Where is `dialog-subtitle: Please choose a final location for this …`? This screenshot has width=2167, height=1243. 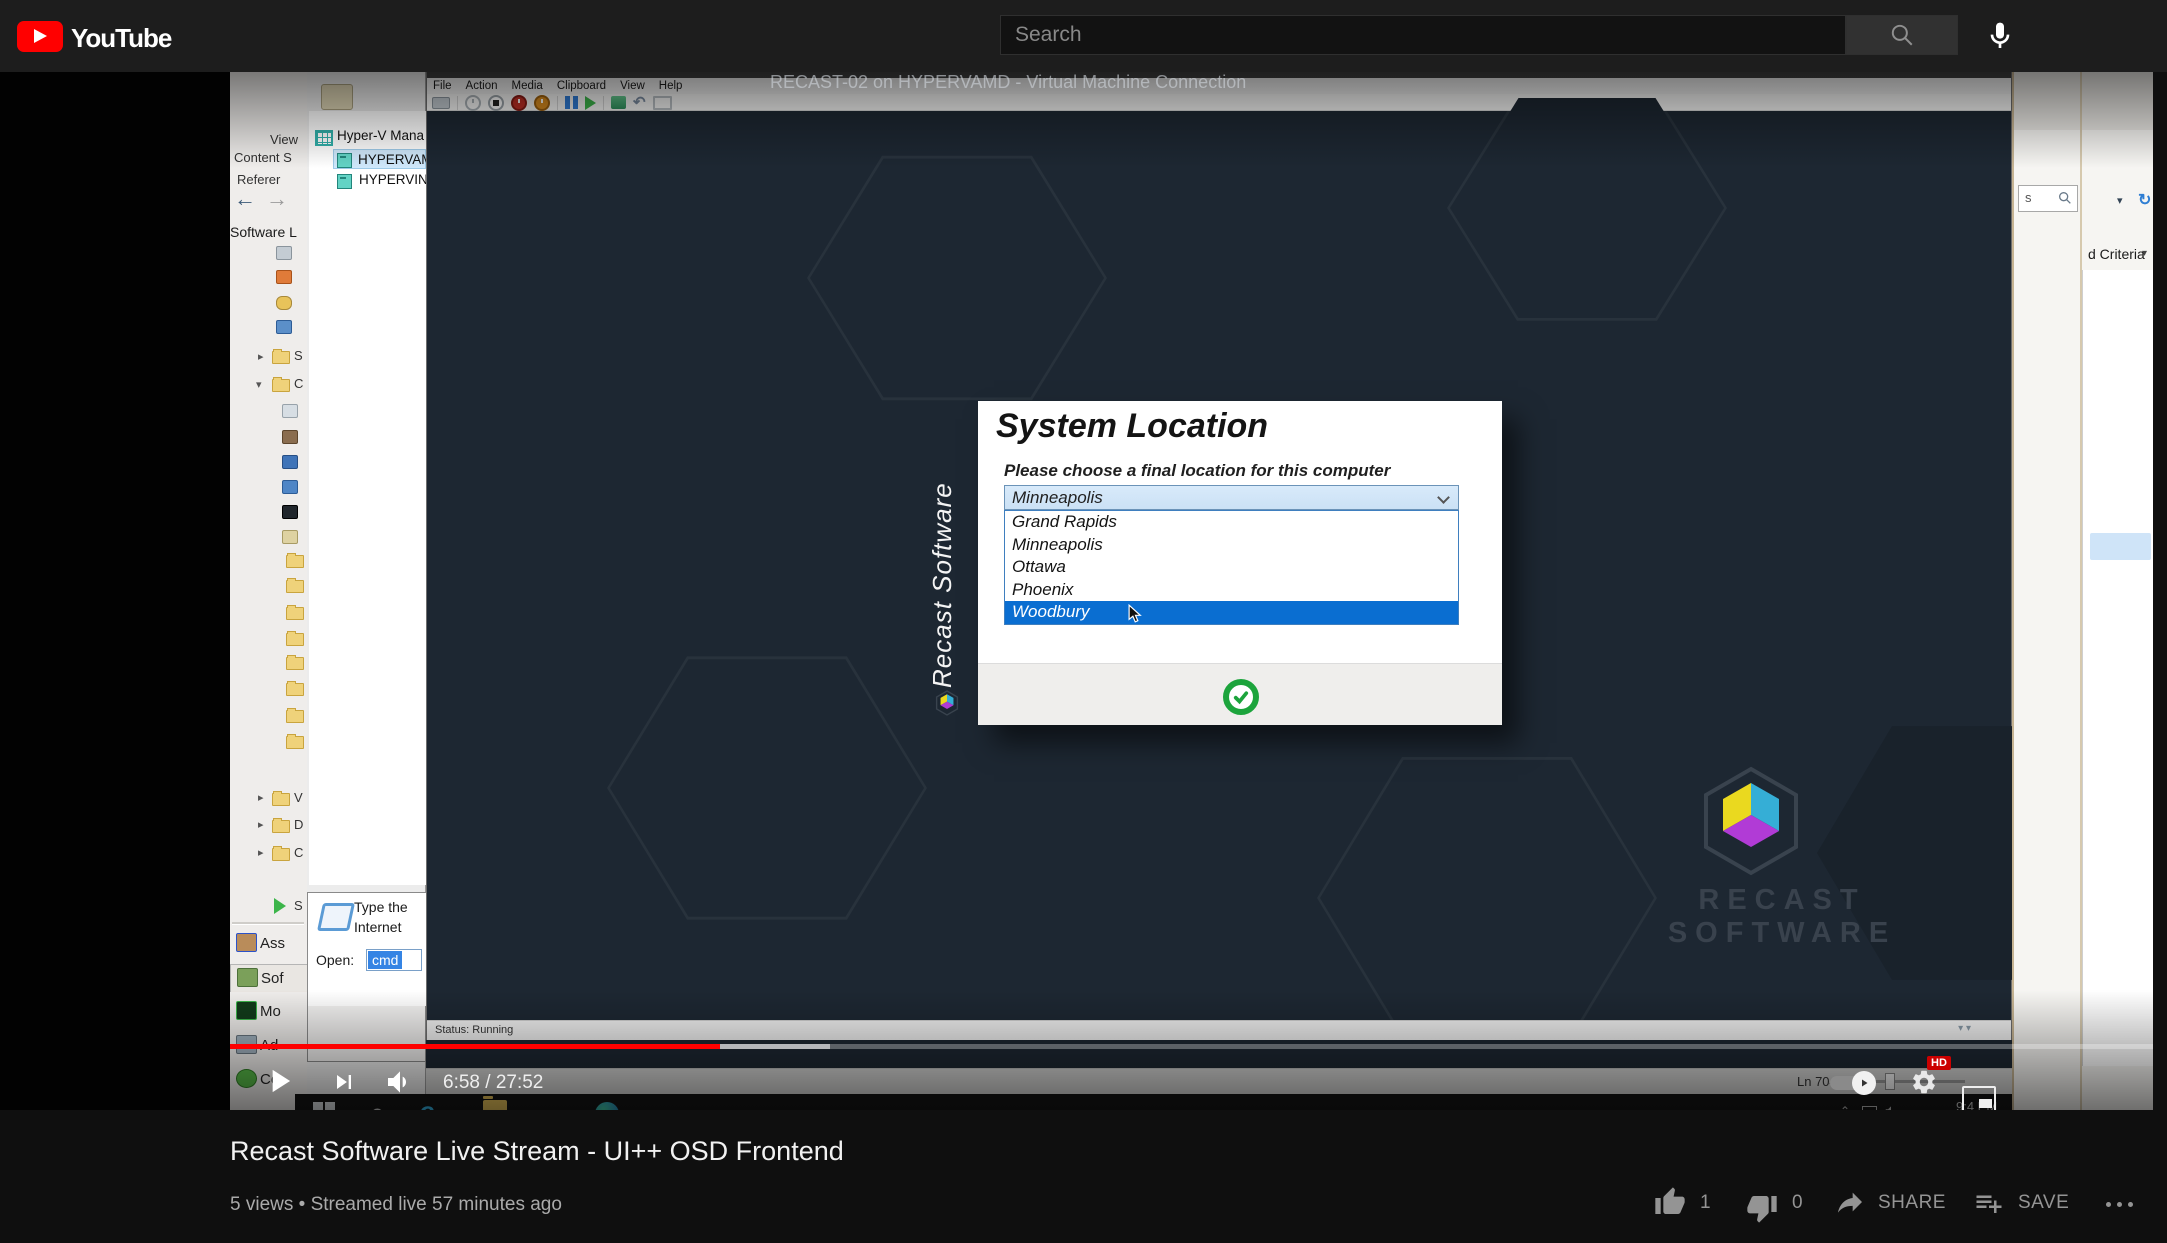
dialog-subtitle: Please choose a final location for this … is located at coordinates (1197, 470).